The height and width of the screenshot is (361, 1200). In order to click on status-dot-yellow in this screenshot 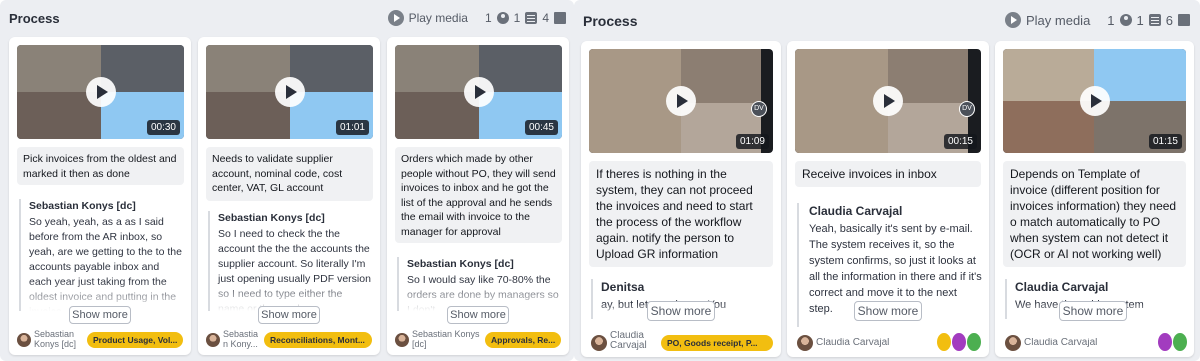, I will do `click(944, 342)`.